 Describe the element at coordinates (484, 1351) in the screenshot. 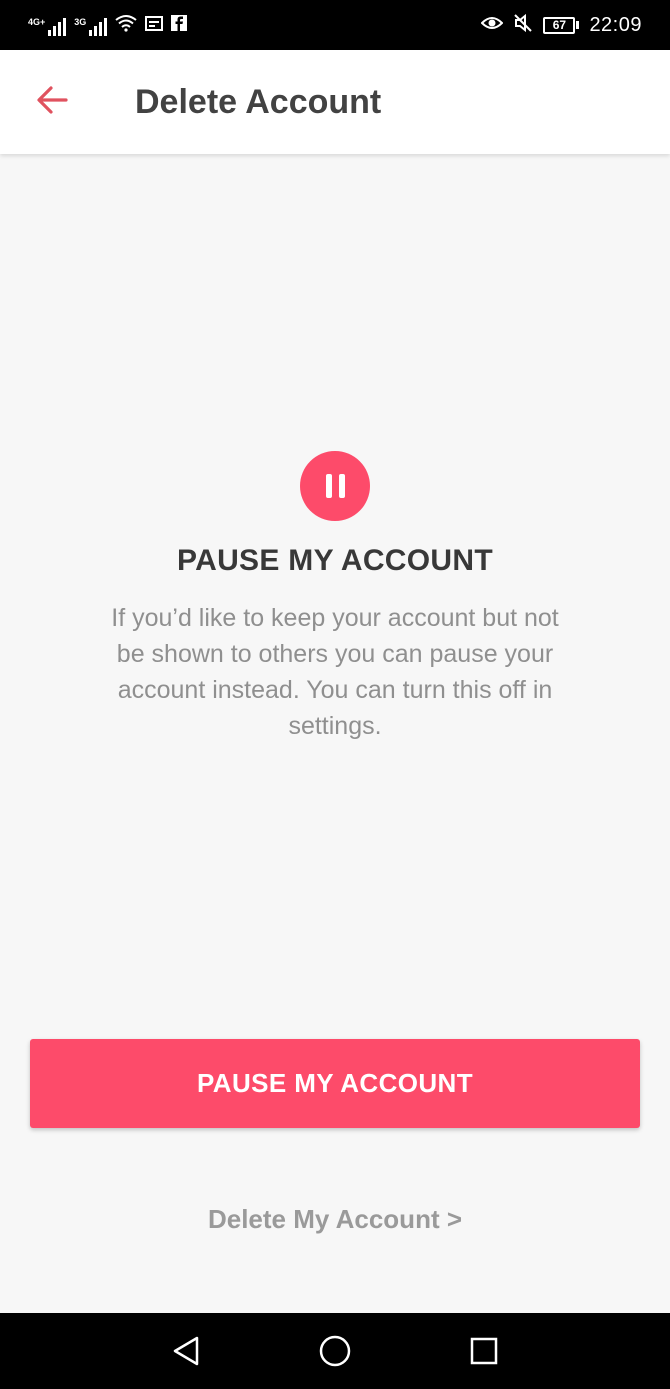

I see `recents-square-icon` at that location.